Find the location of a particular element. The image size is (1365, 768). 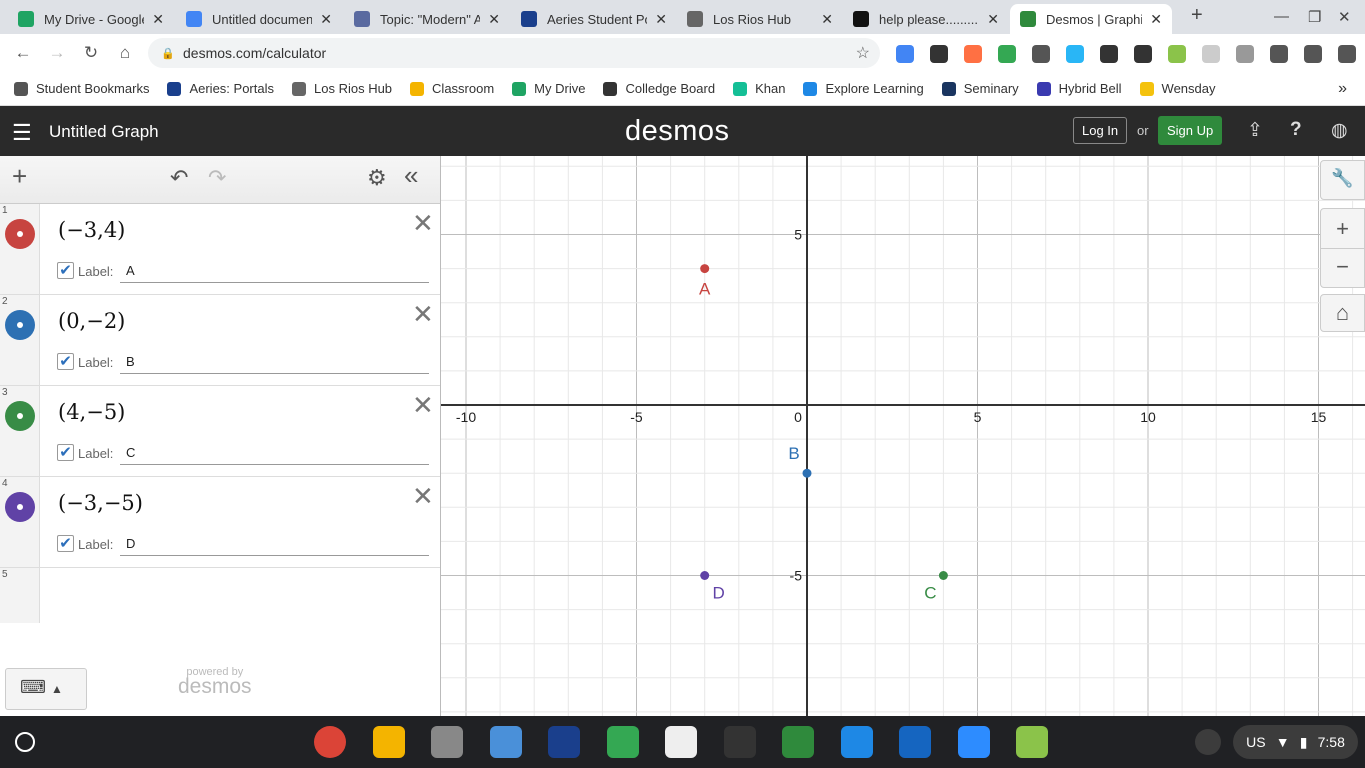

collapse-panel-icon: « is located at coordinates (411, 175).